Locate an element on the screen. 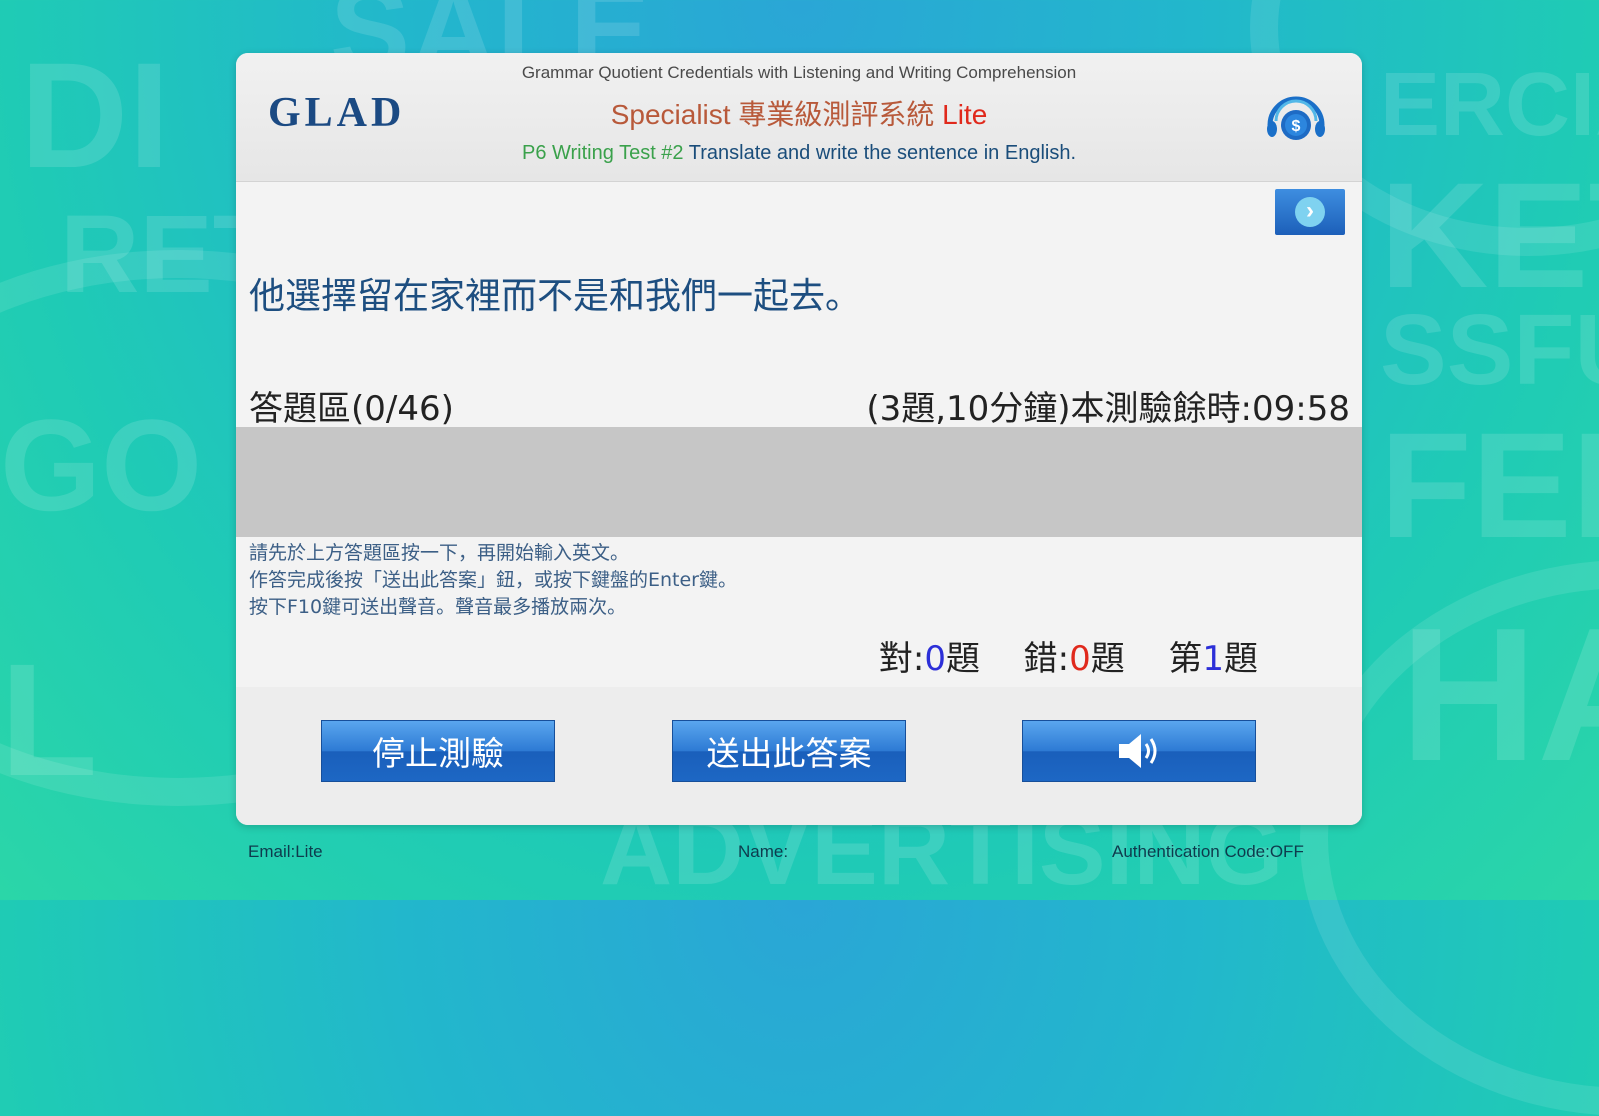  wrong-unit: 題 is located at coordinates (1107, 659).